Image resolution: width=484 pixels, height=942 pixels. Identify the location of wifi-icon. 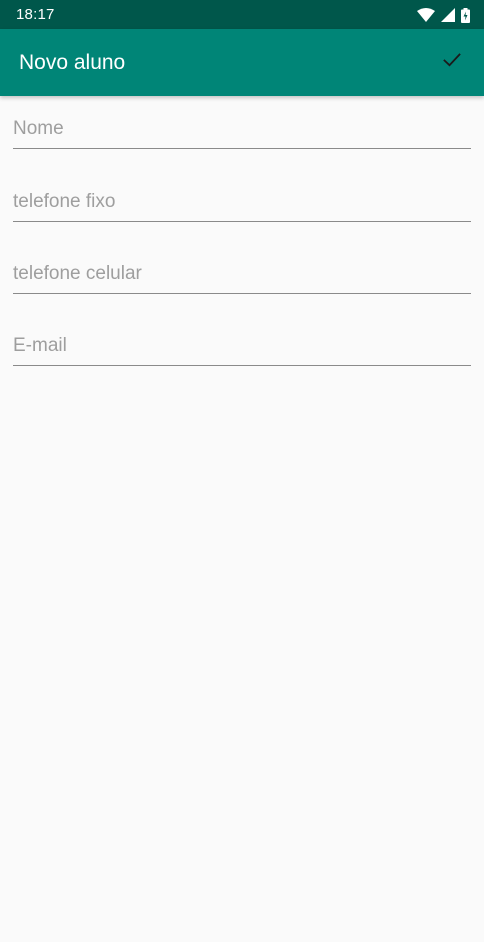
(426, 15).